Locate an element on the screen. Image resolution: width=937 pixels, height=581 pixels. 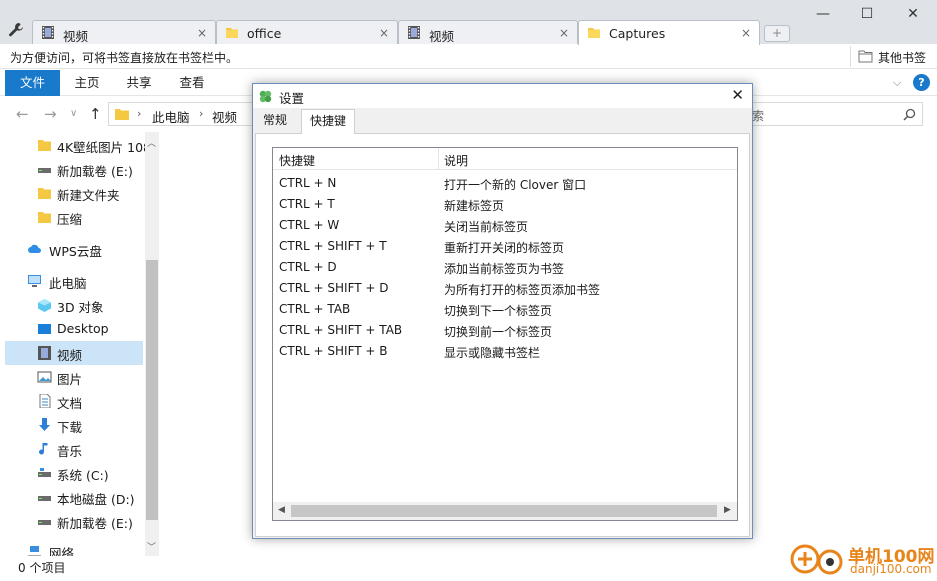
nav-item-music: 音乐 is located at coordinates (74, 449).